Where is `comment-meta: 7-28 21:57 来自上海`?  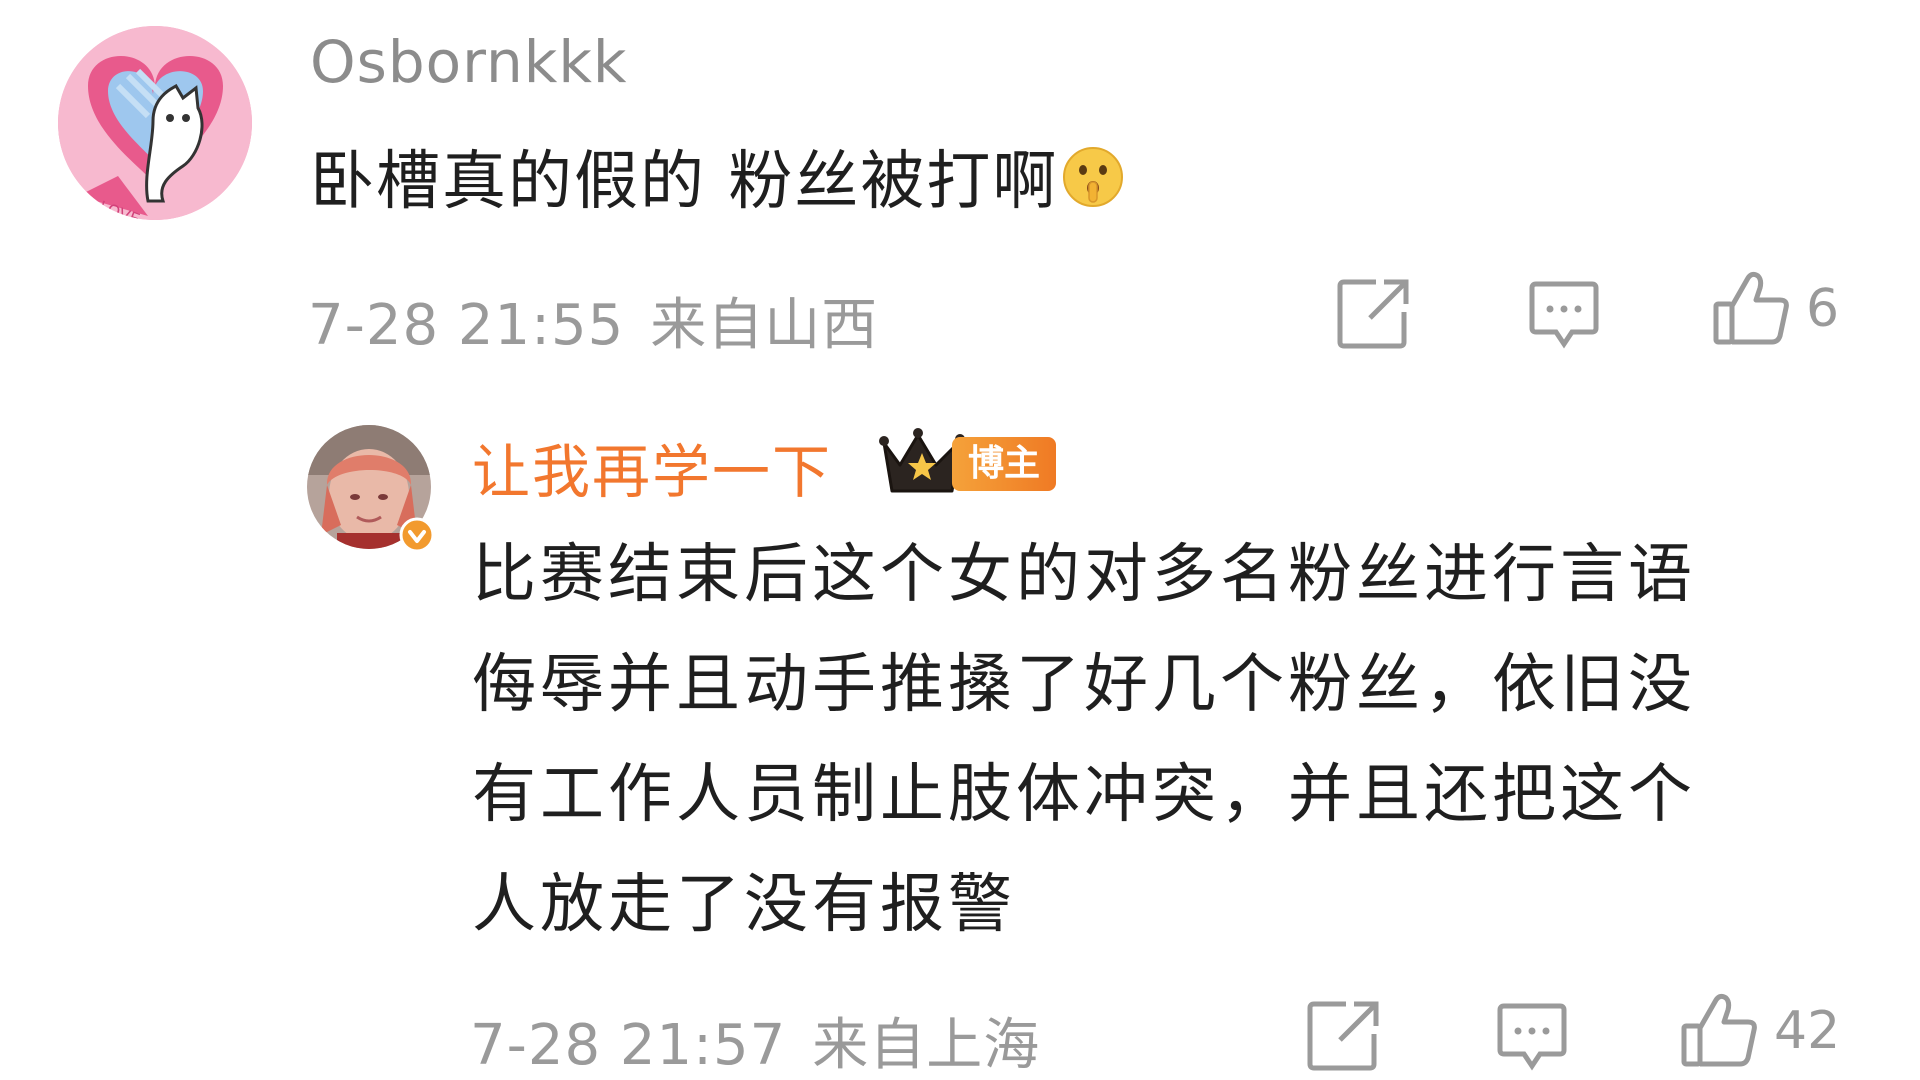 comment-meta: 7-28 21:57 来自上海 is located at coordinates (755, 1040).